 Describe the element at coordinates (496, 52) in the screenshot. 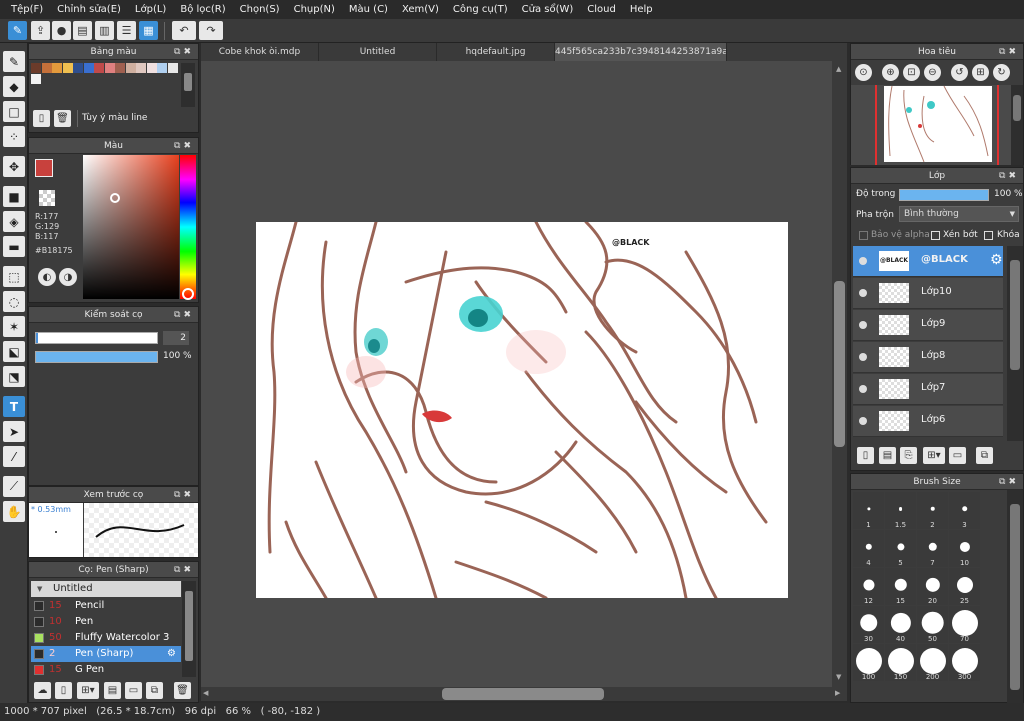

I see `tab-document: hqdefault.jpg` at that location.